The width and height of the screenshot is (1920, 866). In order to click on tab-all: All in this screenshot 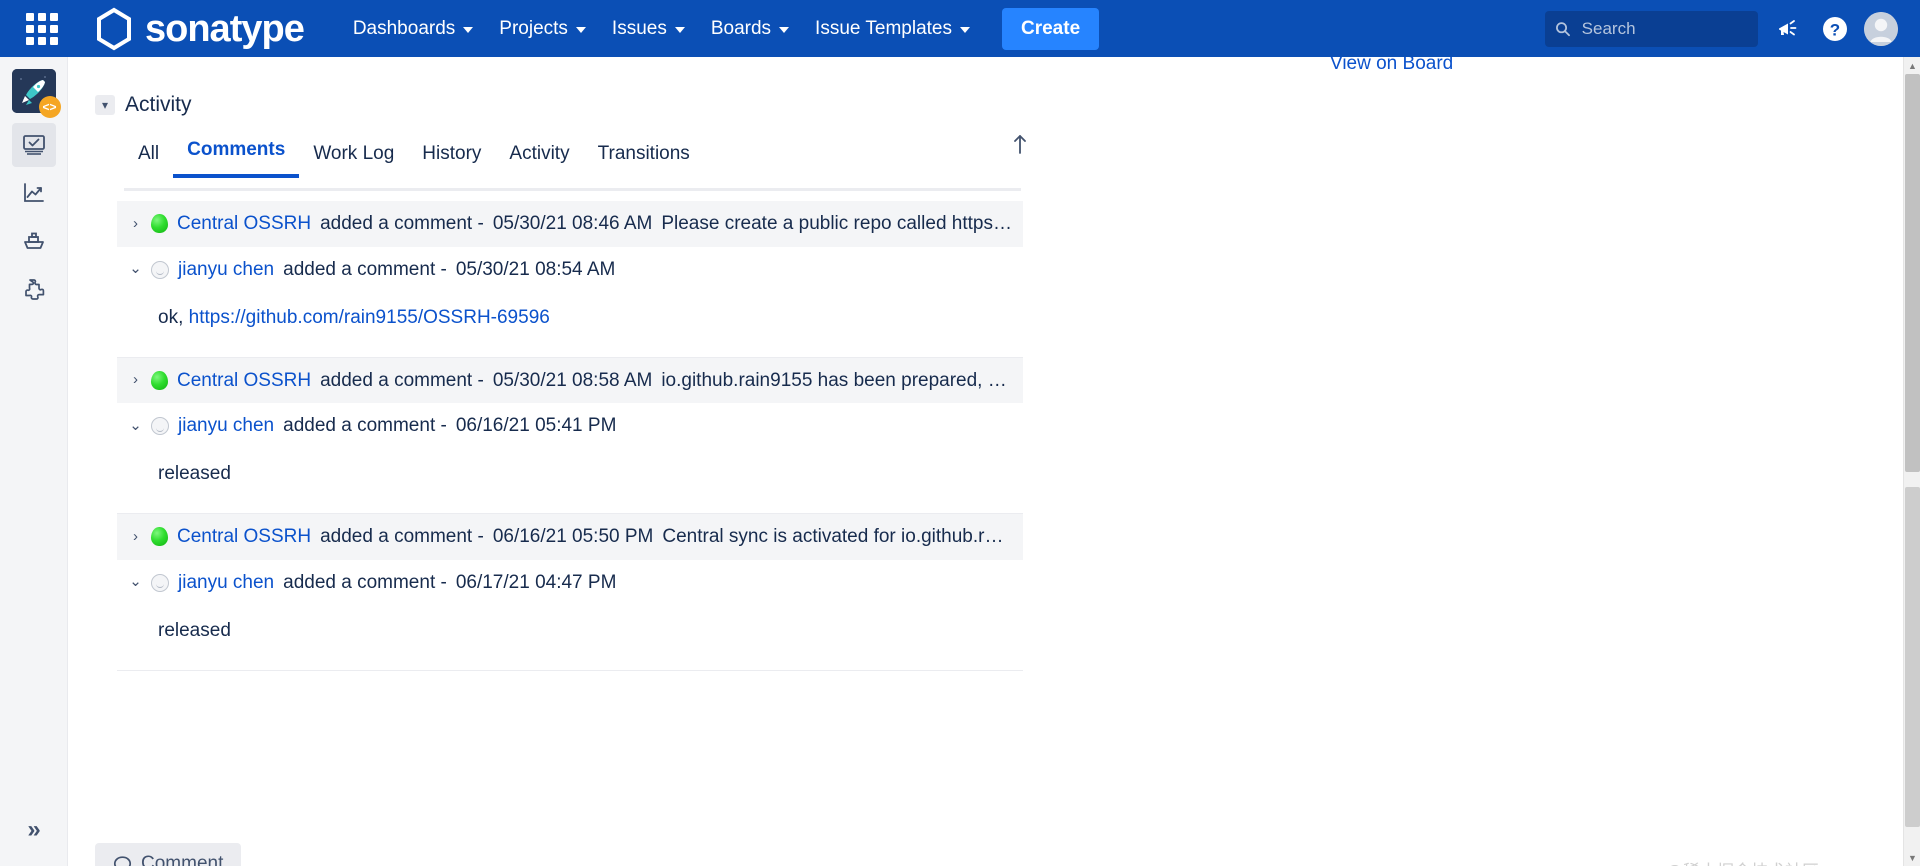, I will do `click(148, 157)`.